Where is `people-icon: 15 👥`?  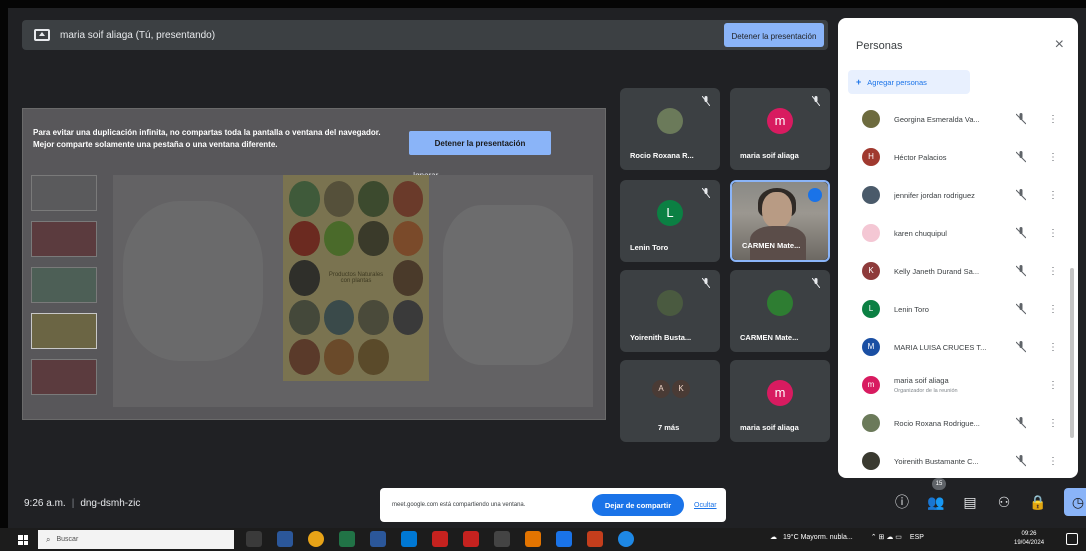
people-icon: 15 👥 is located at coordinates (936, 497).